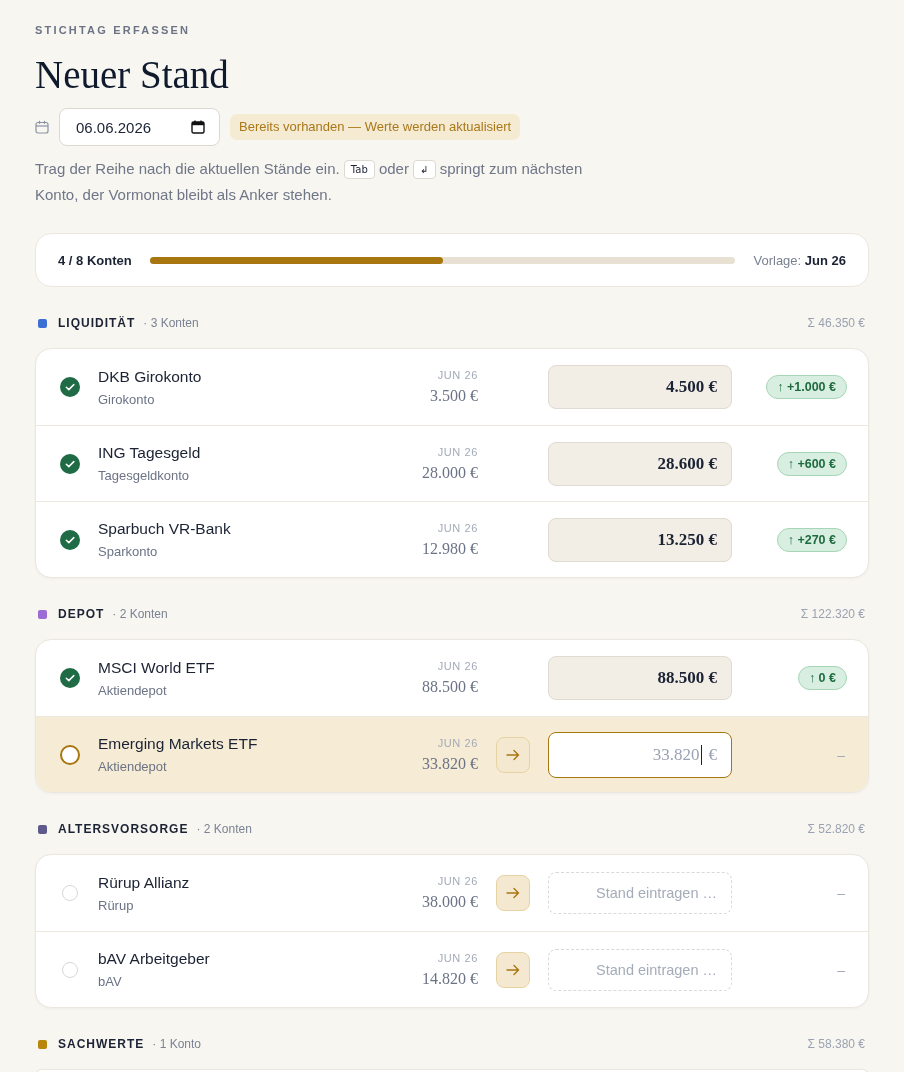  I want to click on account-name: ING Tagesgeld, so click(150, 453).